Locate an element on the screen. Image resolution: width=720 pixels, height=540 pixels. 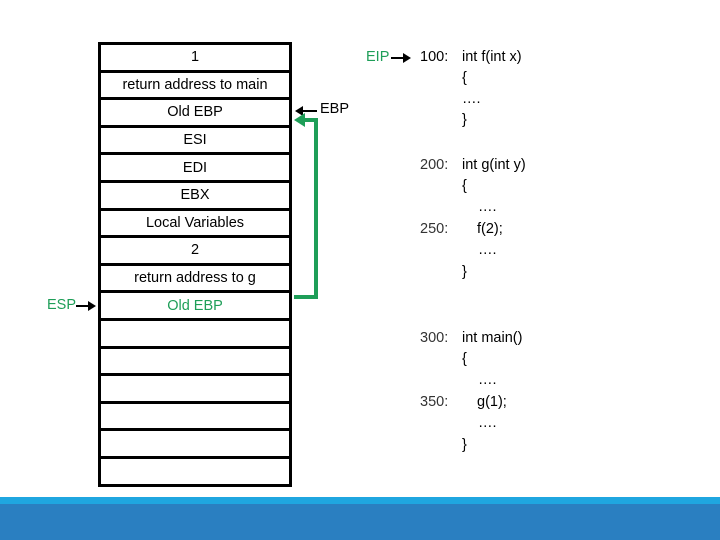
code-addr-g: 200: is located at coordinates (434, 165).